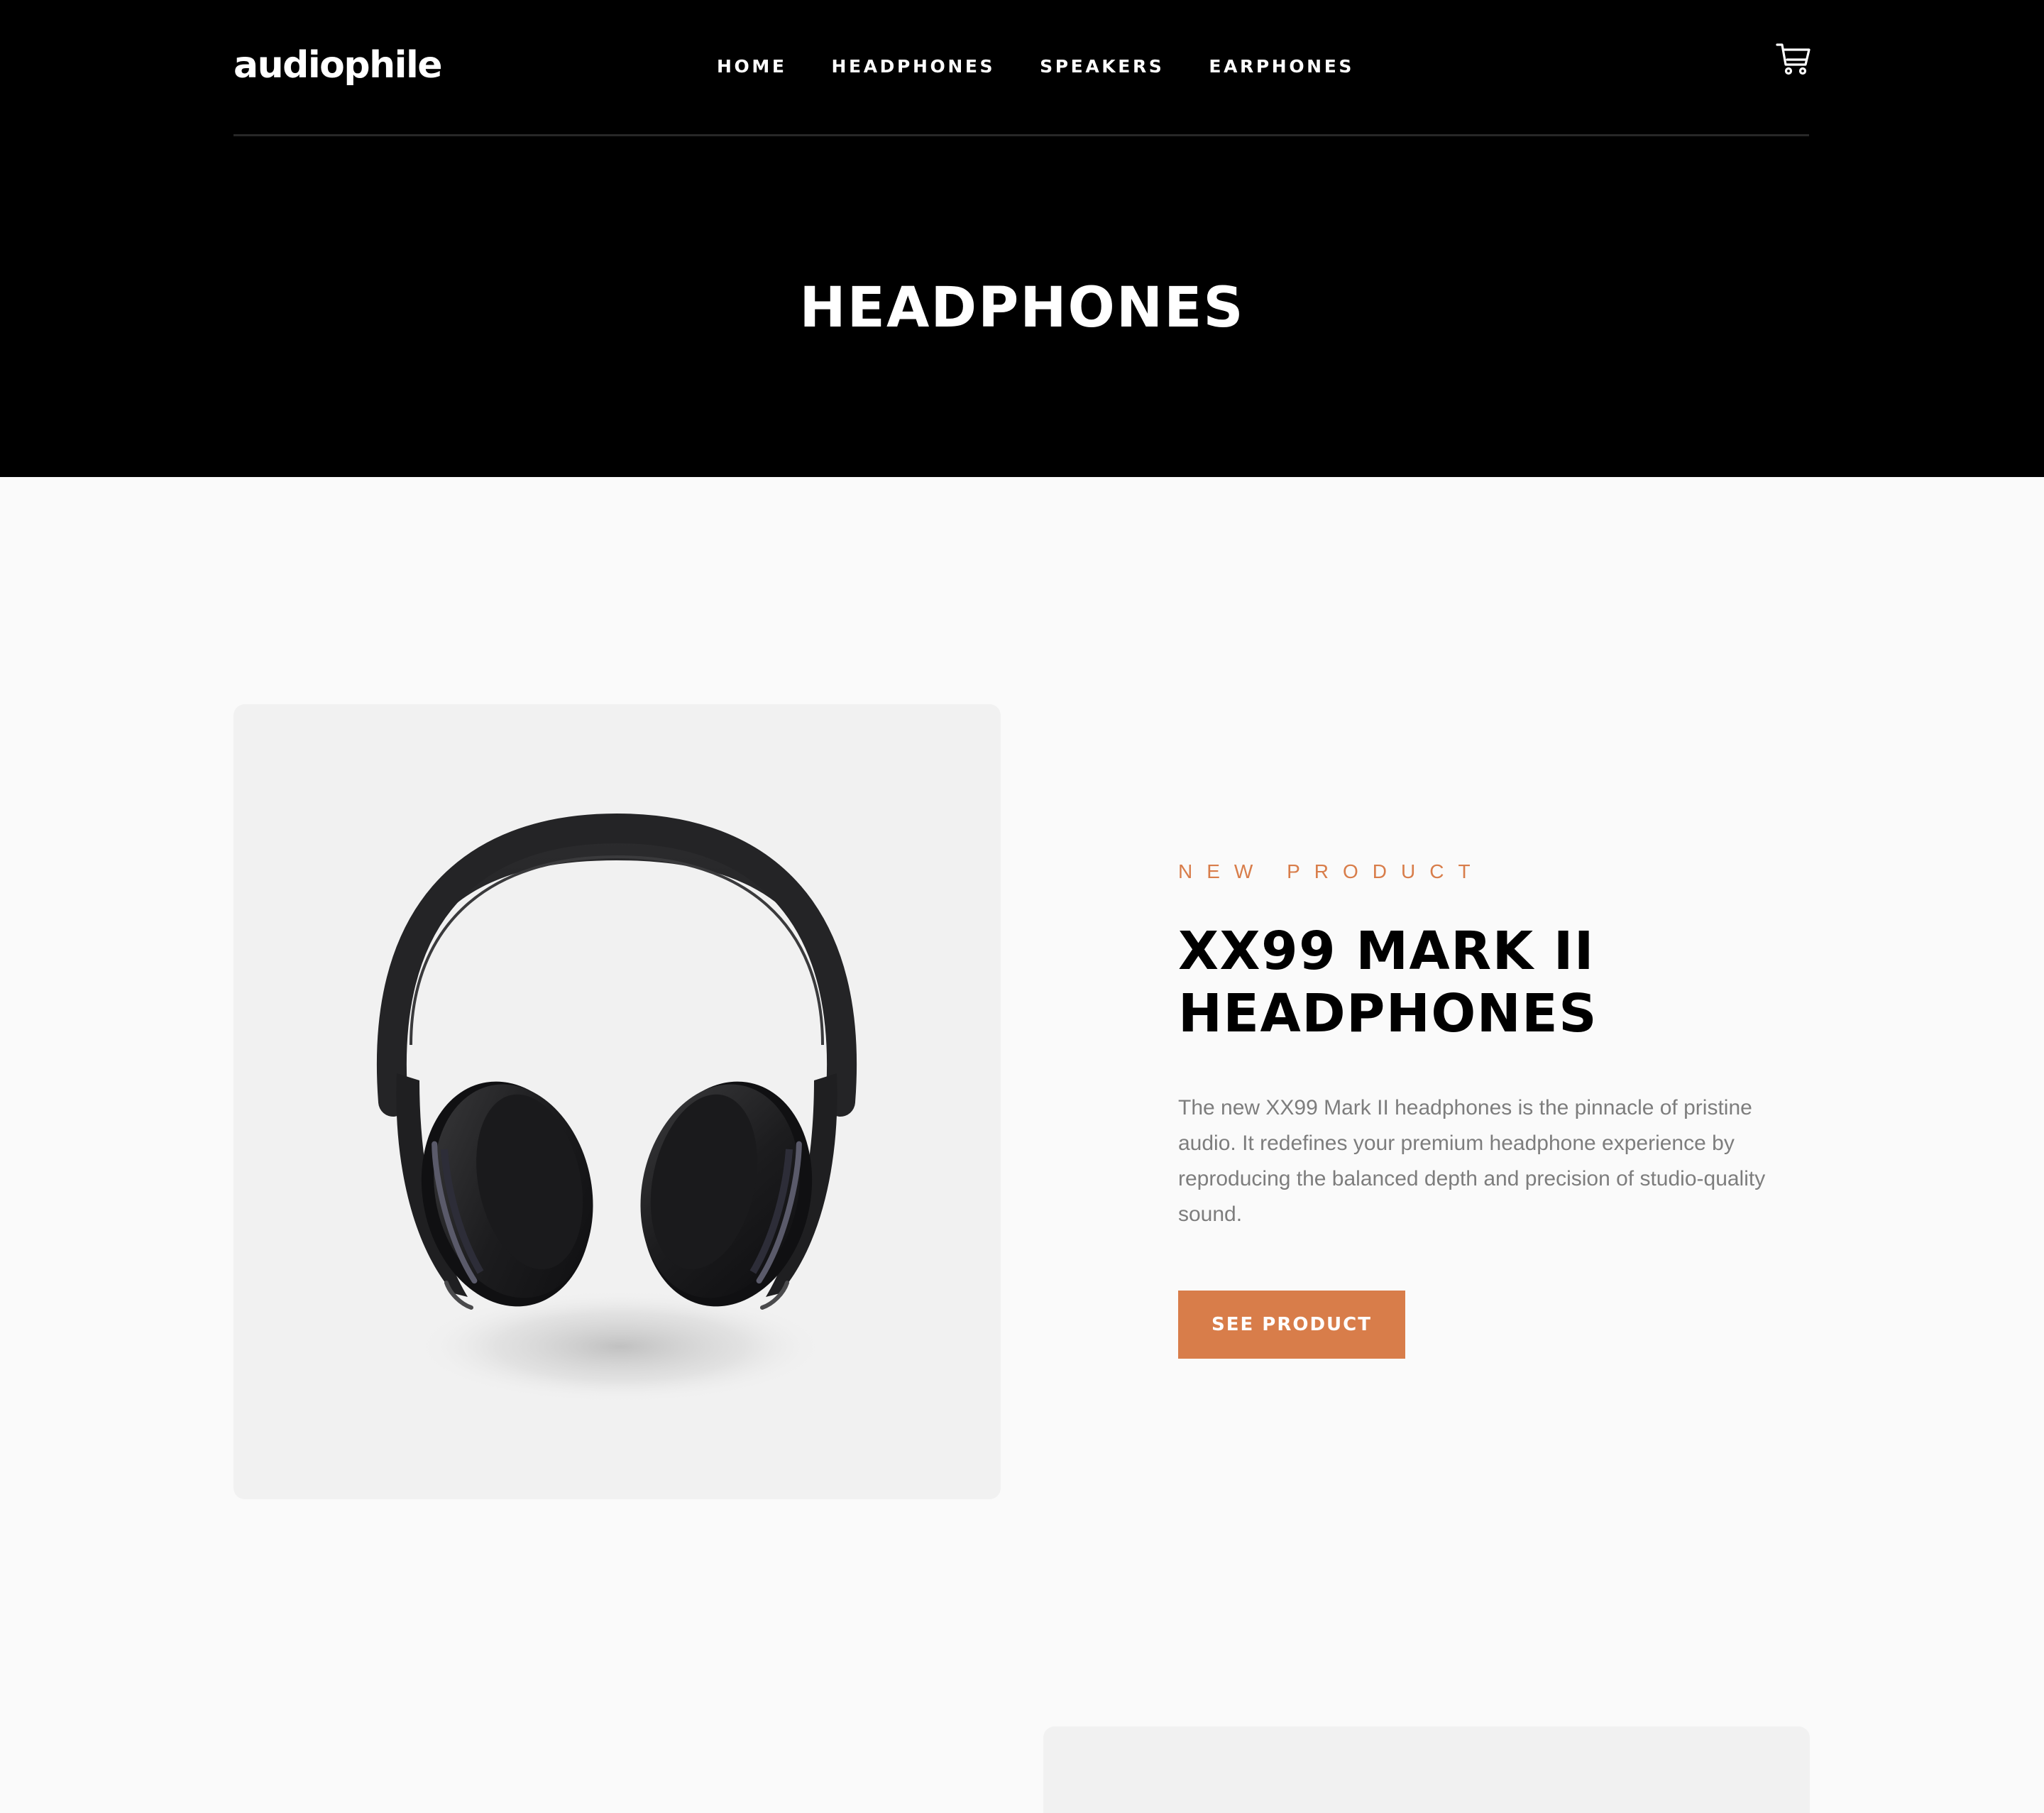 The height and width of the screenshot is (1813, 2044). Describe the element at coordinates (1281, 67) in the screenshot. I see `nav-link-earphones: EARPHONES` at that location.